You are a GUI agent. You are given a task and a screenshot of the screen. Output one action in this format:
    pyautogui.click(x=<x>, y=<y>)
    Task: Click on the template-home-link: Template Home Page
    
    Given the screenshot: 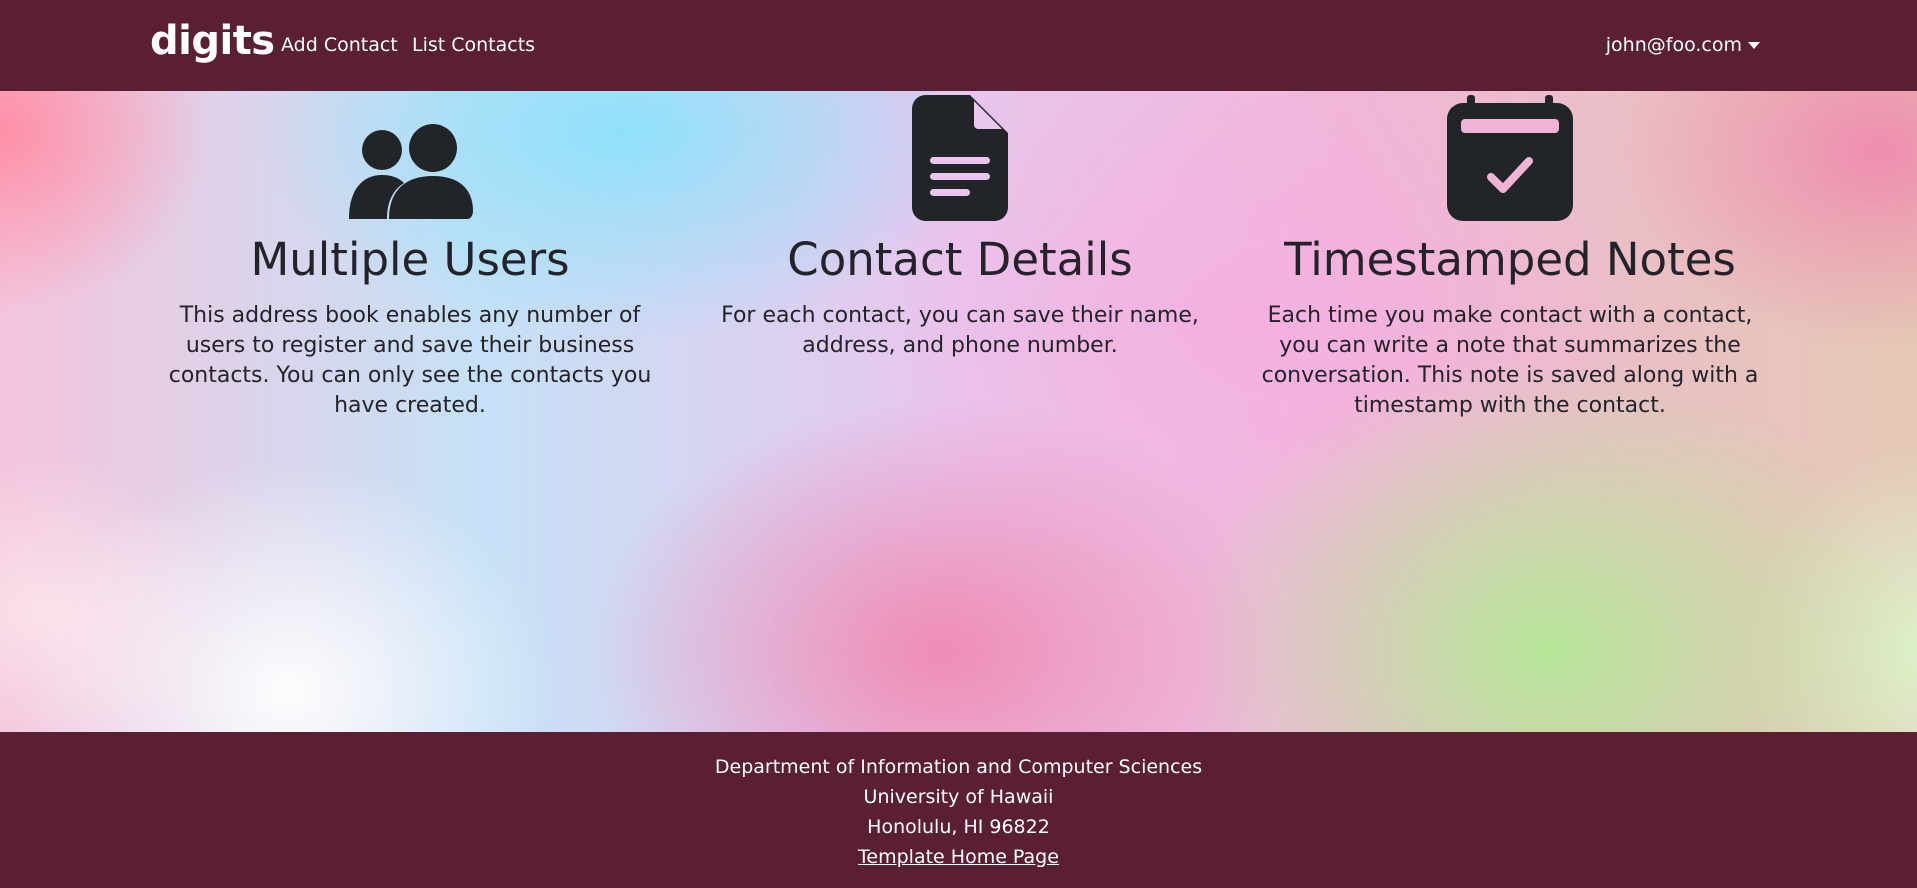 What is the action you would take?
    pyautogui.click(x=958, y=857)
    